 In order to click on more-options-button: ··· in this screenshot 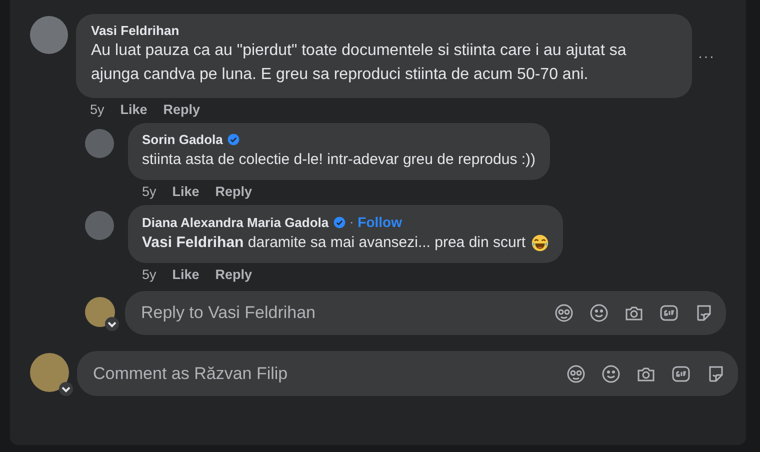, I will do `click(706, 56)`.